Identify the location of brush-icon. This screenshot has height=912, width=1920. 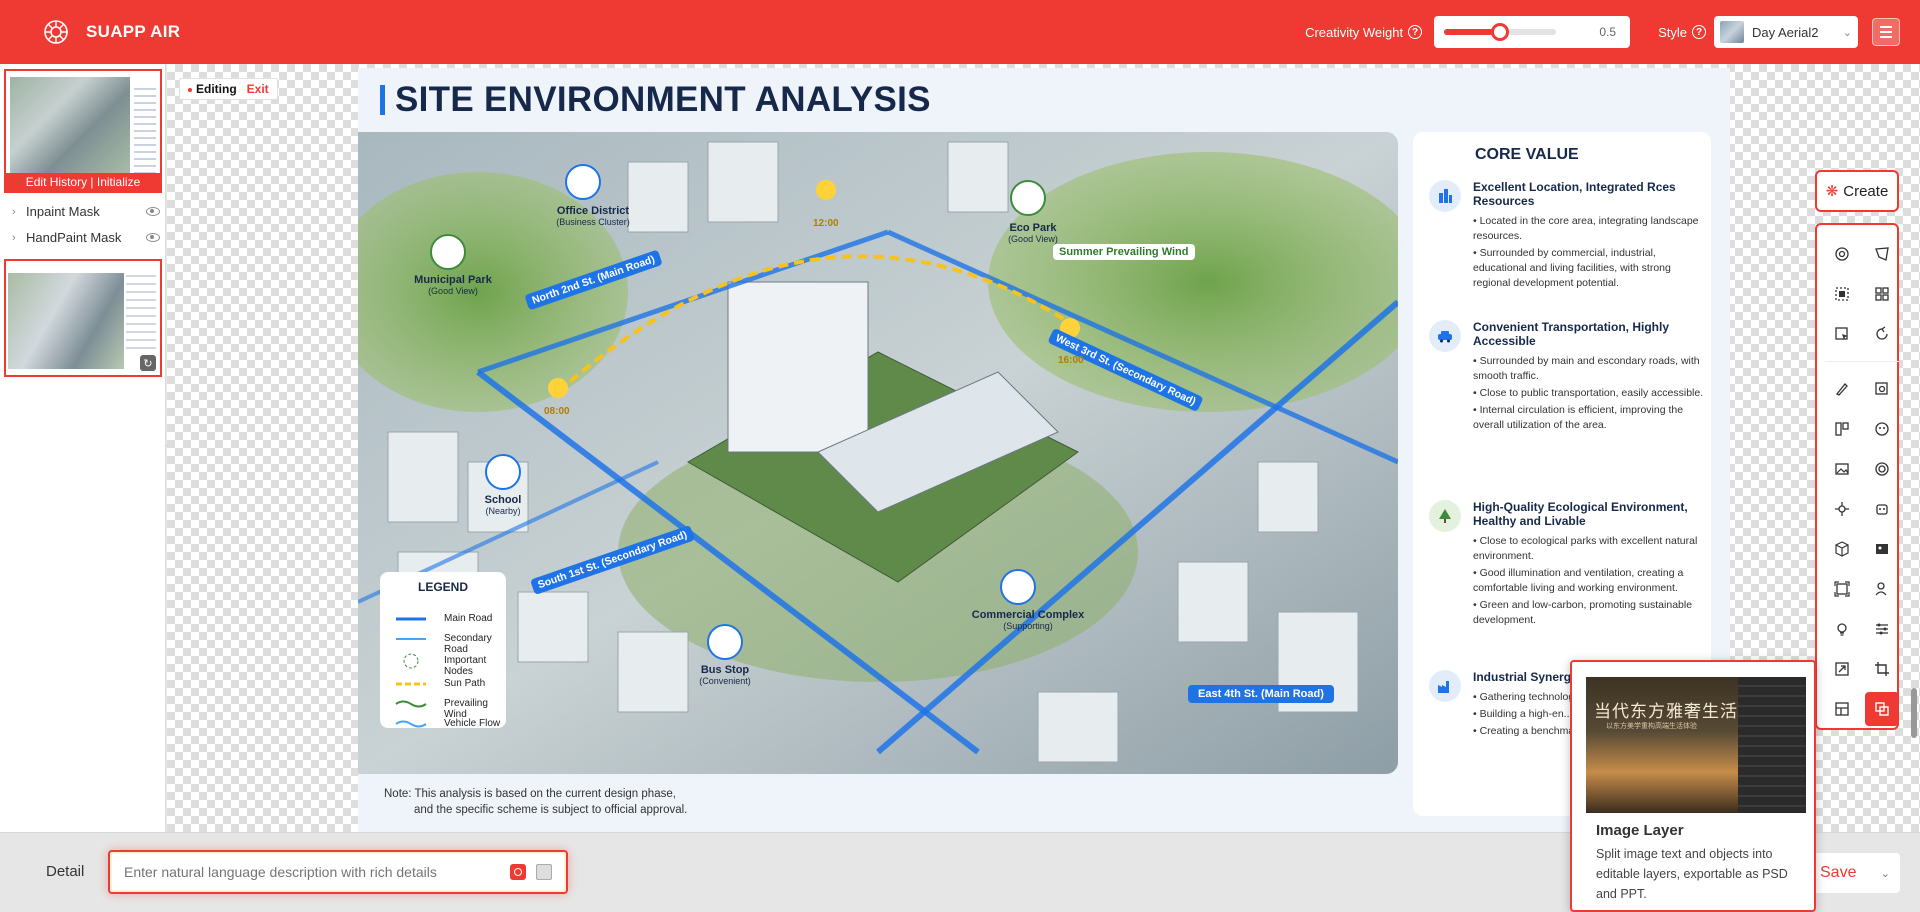
(1842, 389).